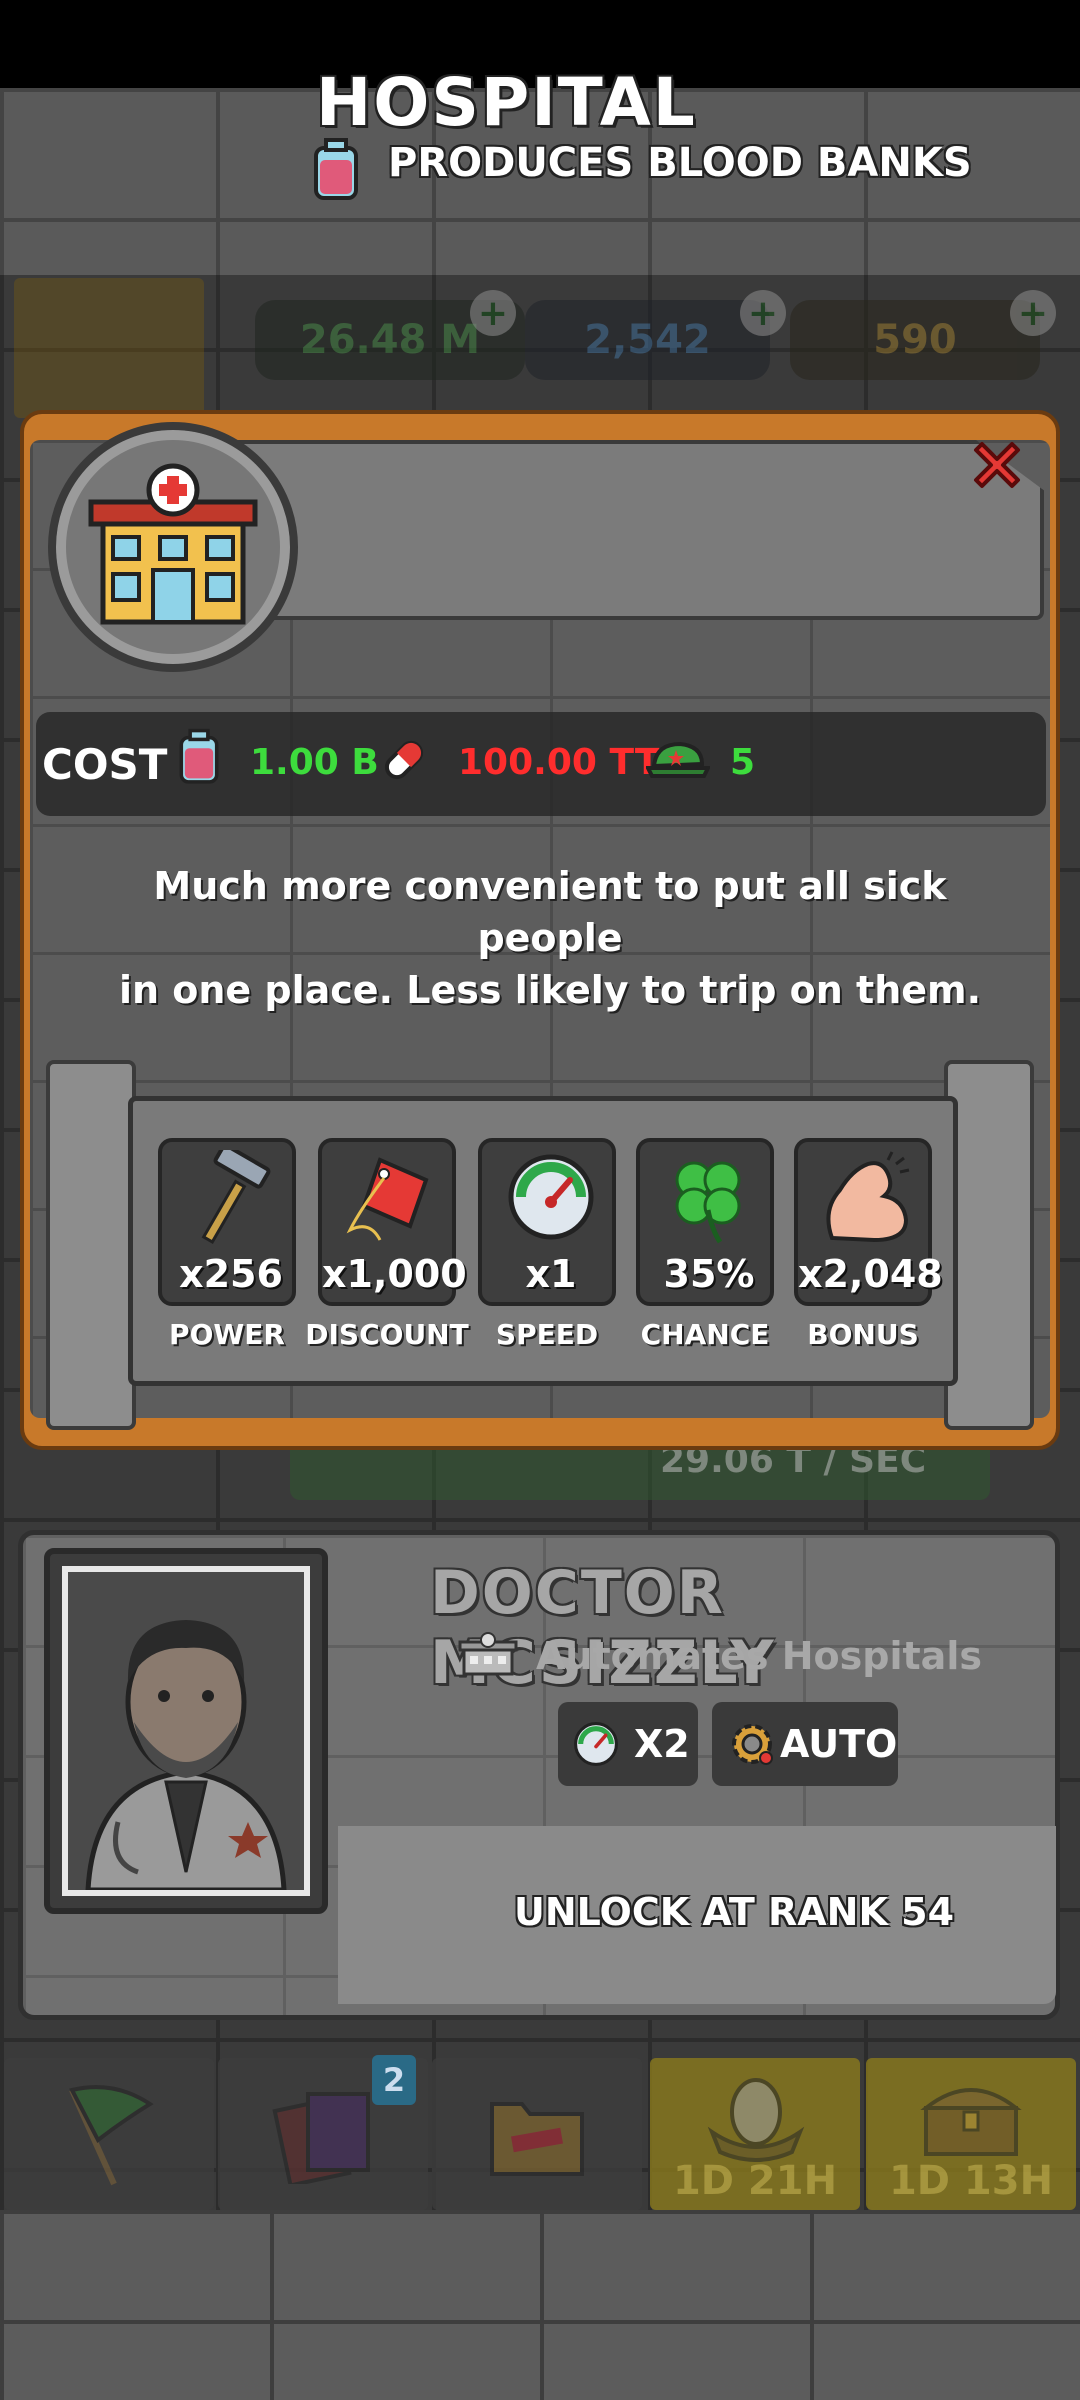  What do you see at coordinates (506, 102) in the screenshot?
I see `building-title: HOSPITAL` at bounding box center [506, 102].